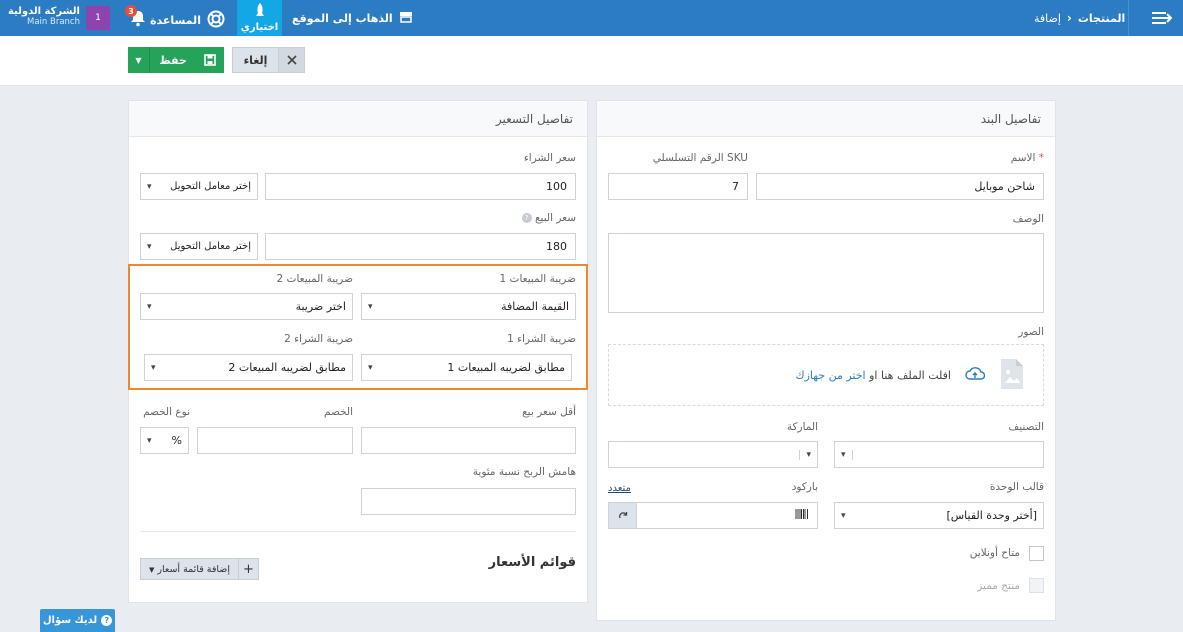  I want to click on sale-price-input: 180, so click(420, 246).